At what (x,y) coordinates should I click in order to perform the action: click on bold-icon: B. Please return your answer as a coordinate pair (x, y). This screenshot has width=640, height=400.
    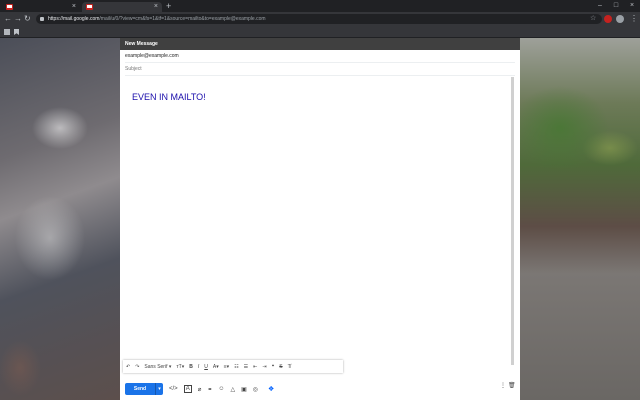
    Looking at the image, I should click on (191, 367).